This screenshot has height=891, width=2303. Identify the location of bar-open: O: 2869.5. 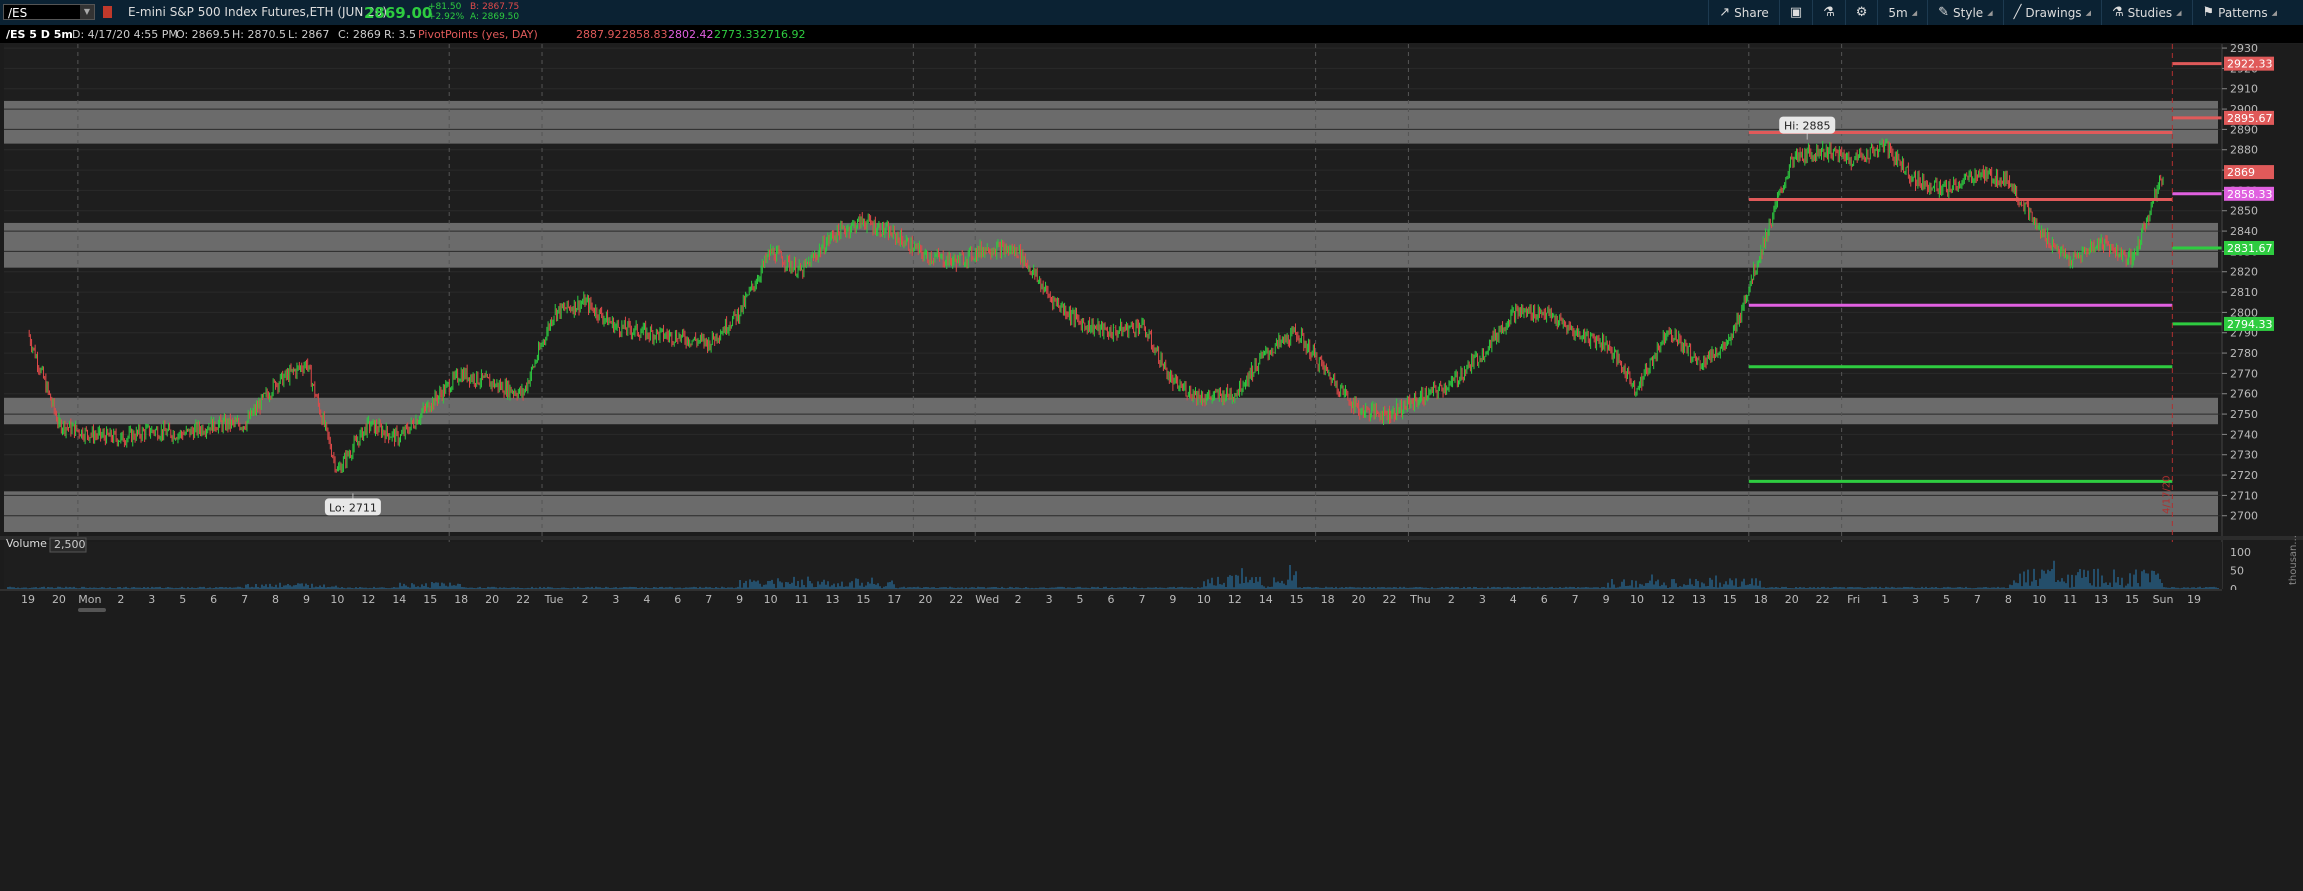
(203, 34).